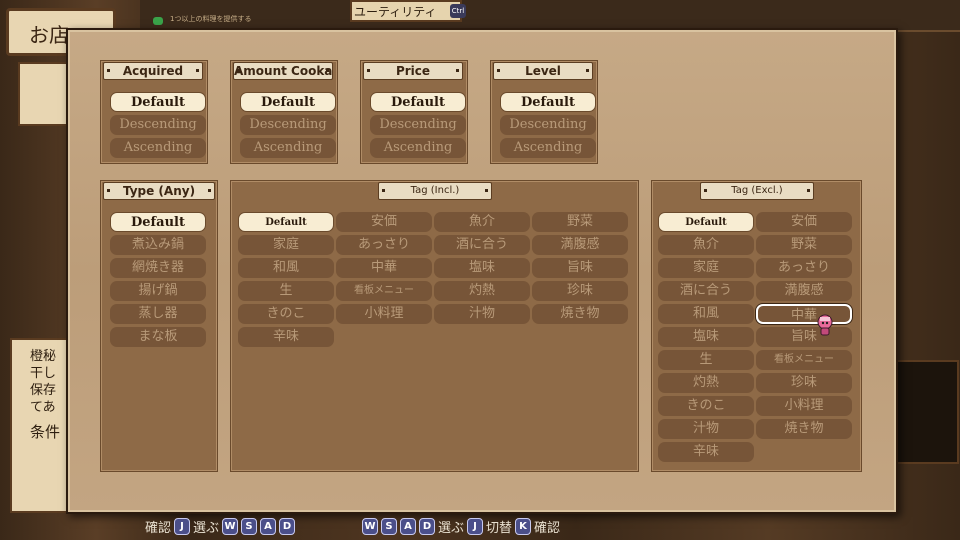 The height and width of the screenshot is (540, 960). I want to click on tag-include-button: 和風, so click(286, 268).